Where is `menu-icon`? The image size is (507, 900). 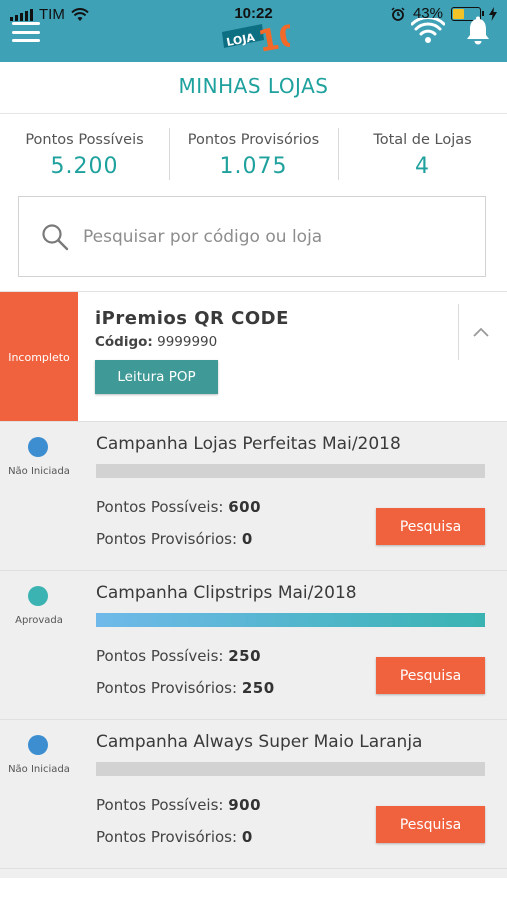 menu-icon is located at coordinates (26, 32).